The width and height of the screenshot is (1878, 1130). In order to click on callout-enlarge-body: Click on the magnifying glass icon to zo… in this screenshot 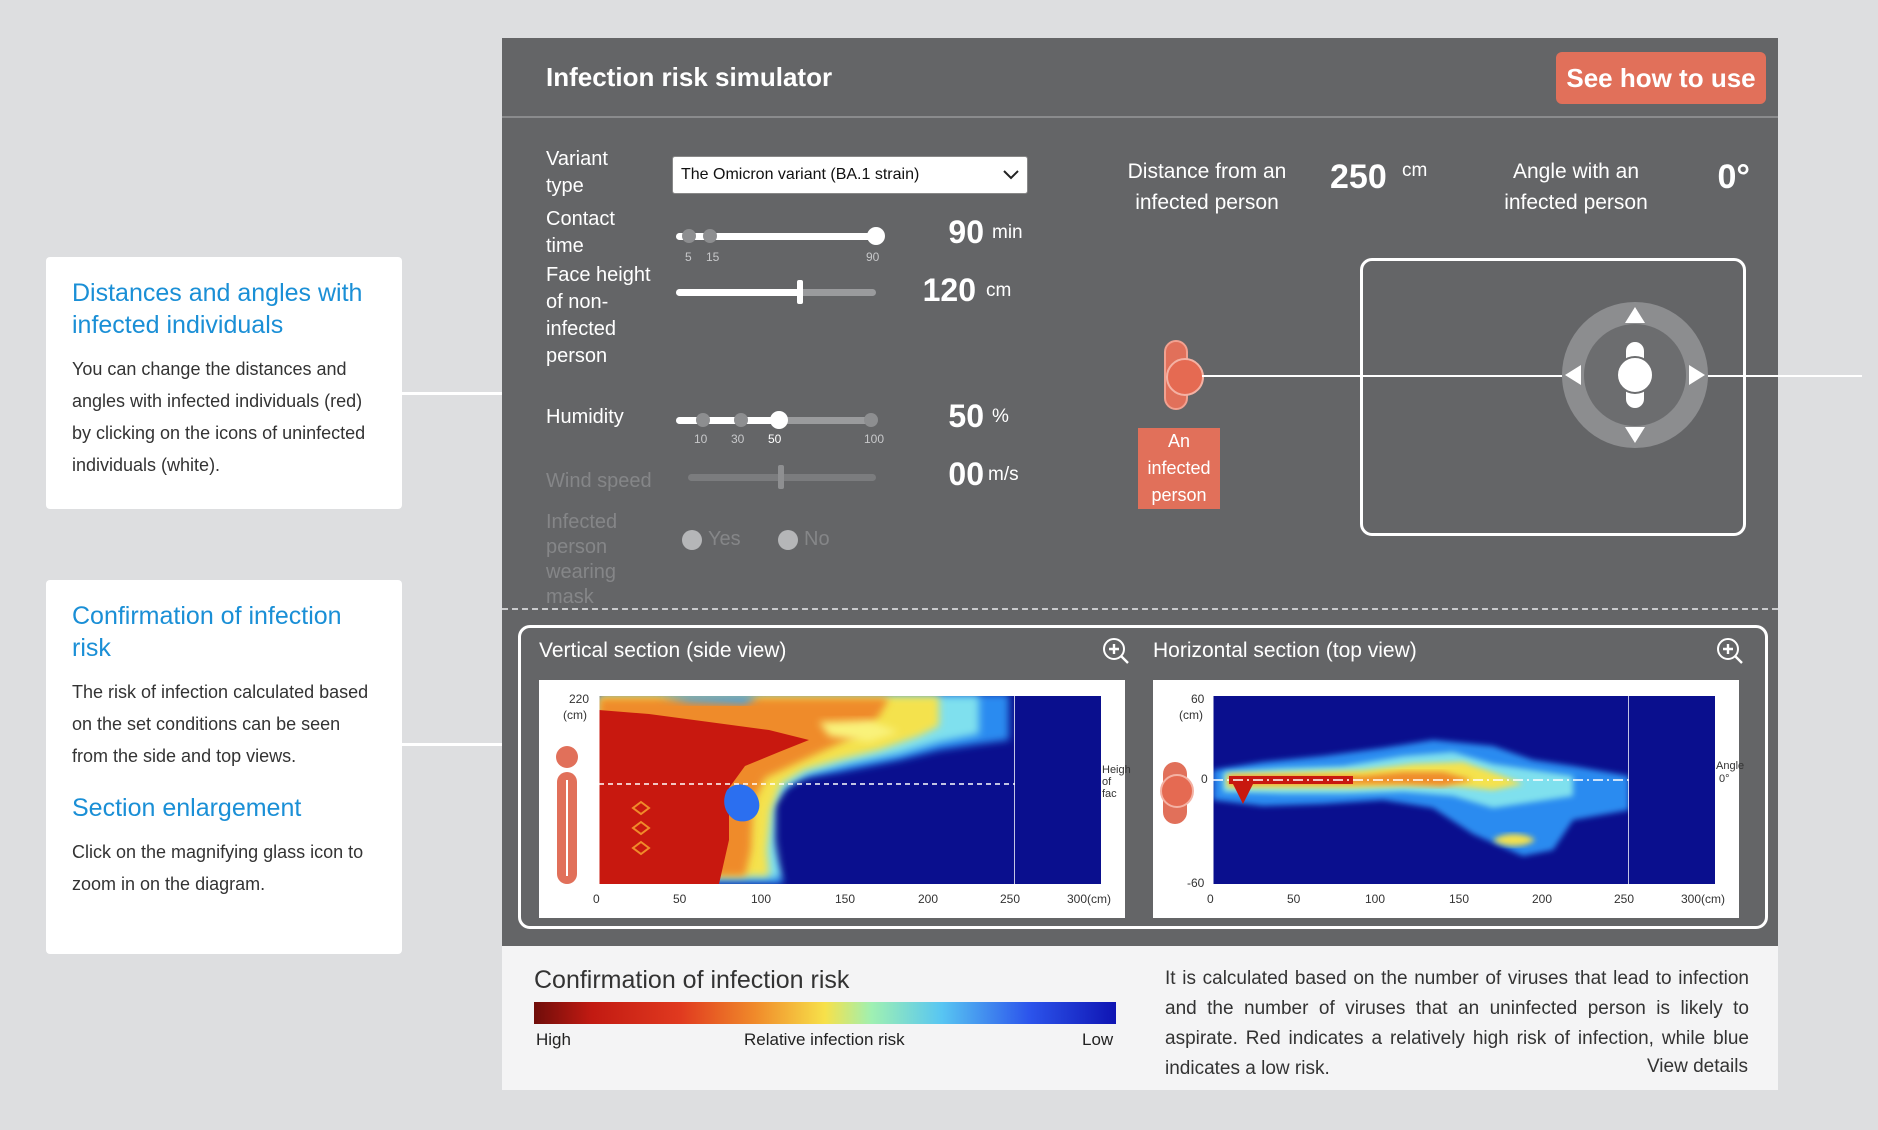, I will do `click(218, 868)`.